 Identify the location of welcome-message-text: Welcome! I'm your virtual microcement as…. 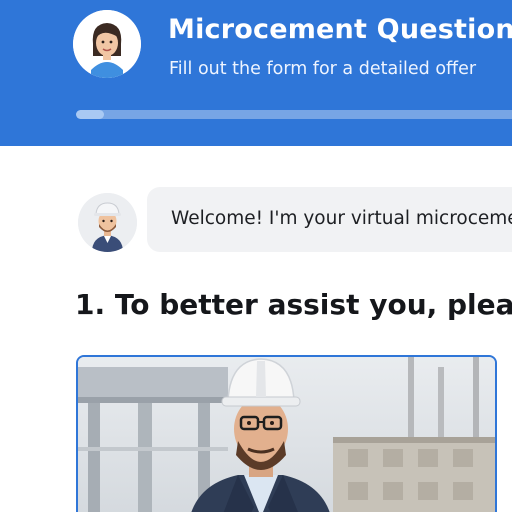
(341, 218).